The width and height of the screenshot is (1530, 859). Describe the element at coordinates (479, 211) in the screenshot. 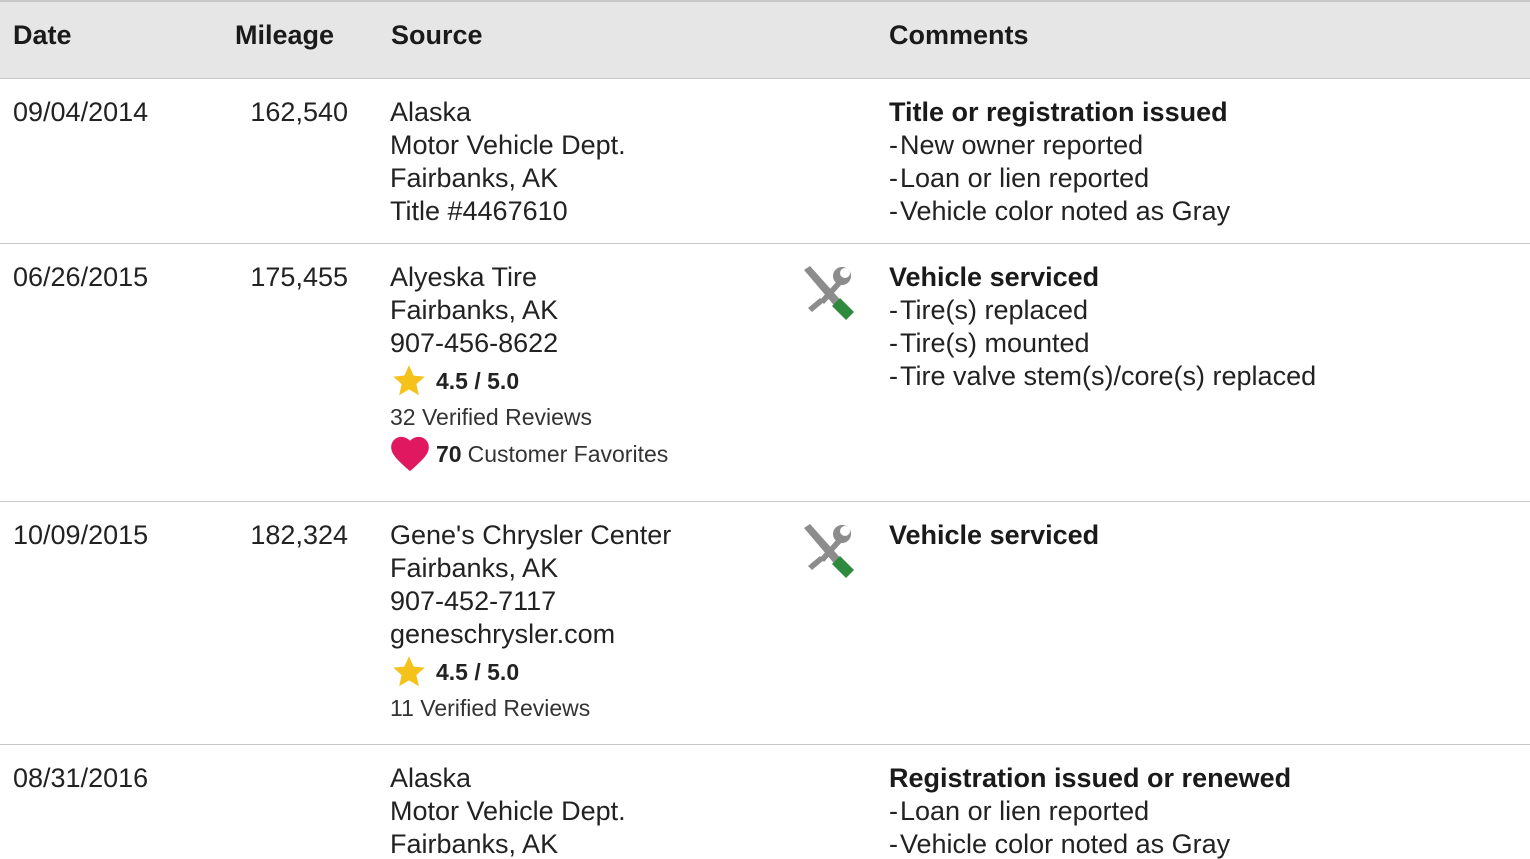

I see `source-title-number: Title #4467610` at that location.